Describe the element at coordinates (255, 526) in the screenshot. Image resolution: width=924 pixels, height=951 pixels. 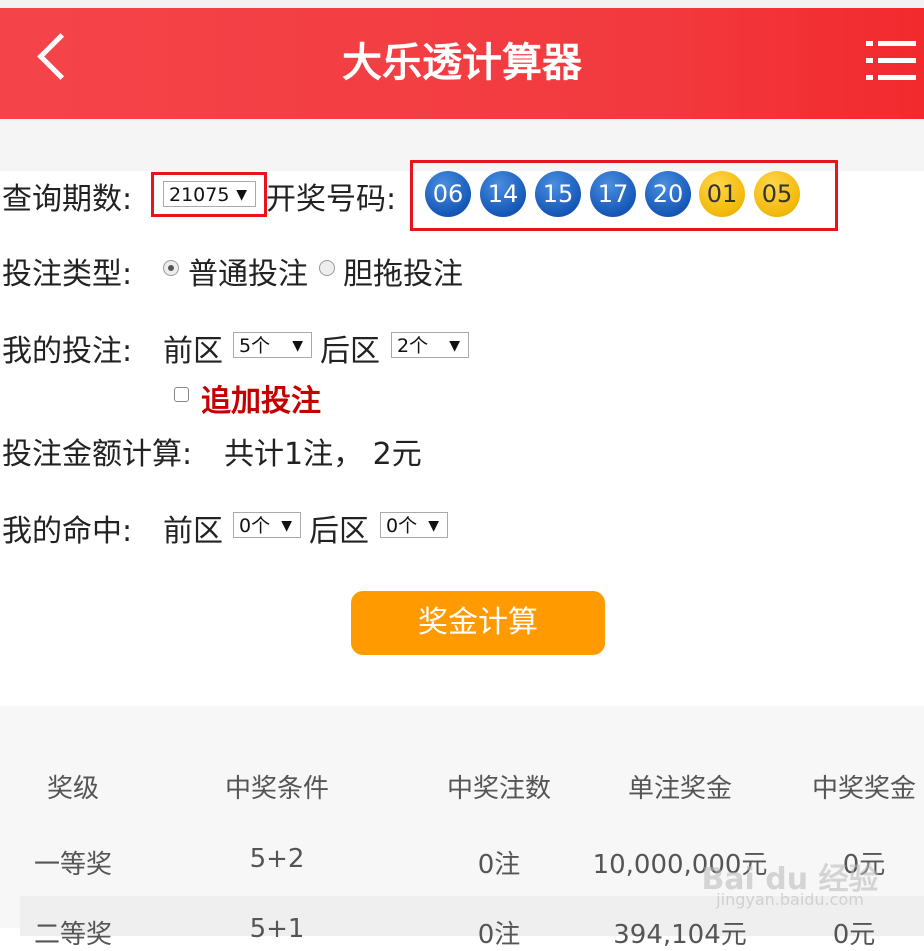
I see `hit-front-value: 0个` at that location.